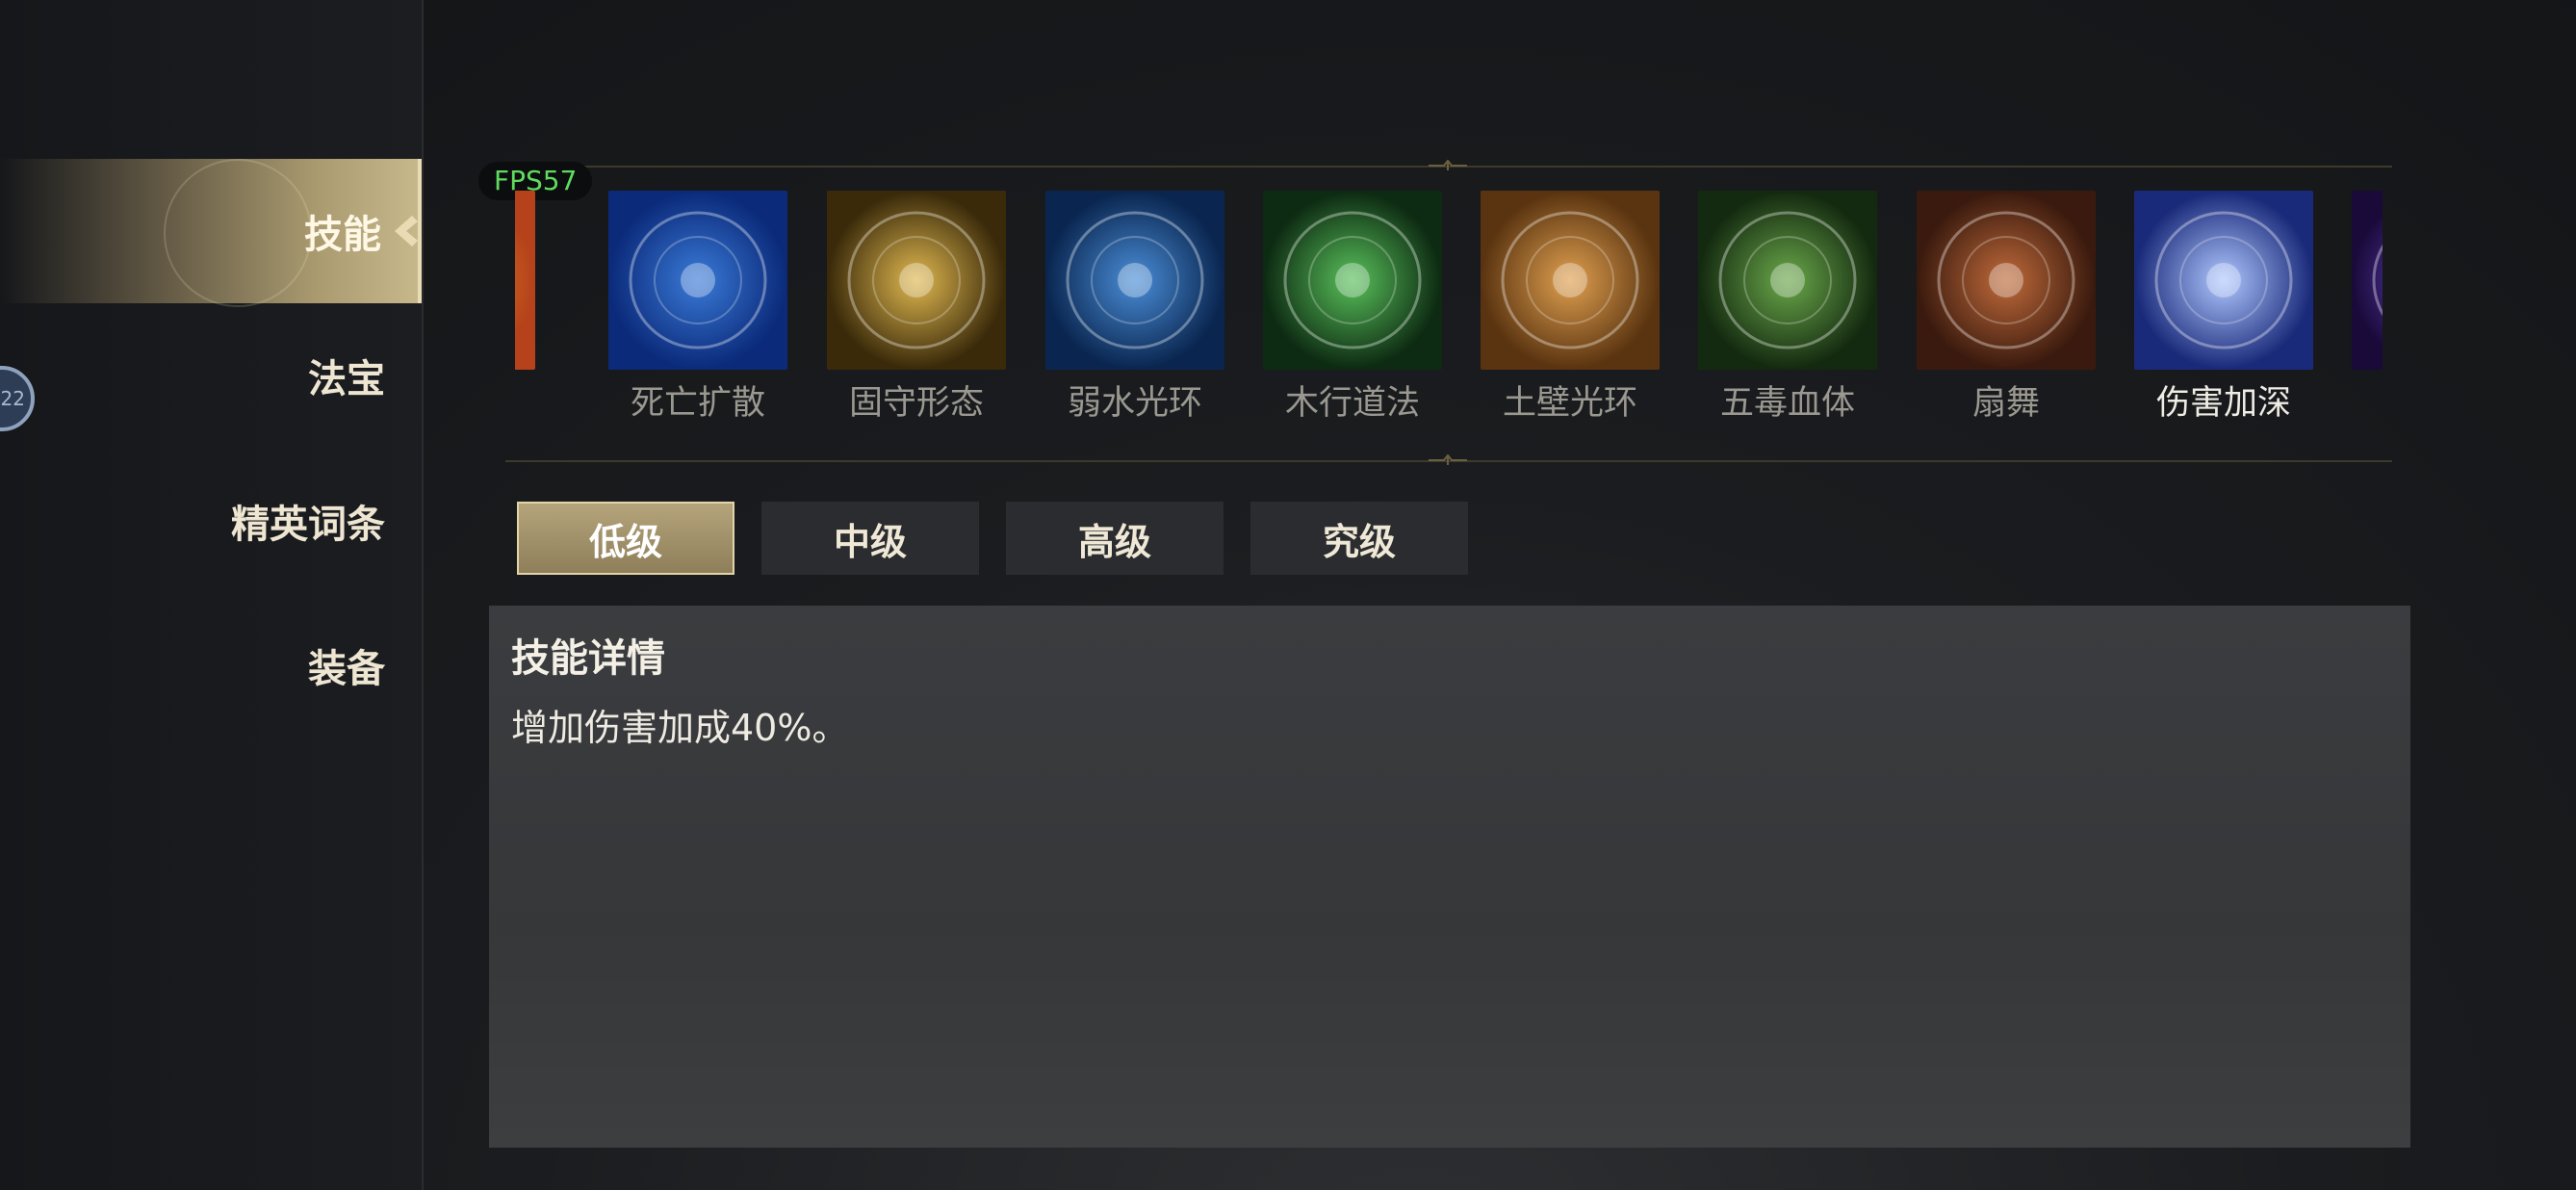 The width and height of the screenshot is (2576, 1190). What do you see at coordinates (1448, 460) in the screenshot?
I see `ornament-icon` at bounding box center [1448, 460].